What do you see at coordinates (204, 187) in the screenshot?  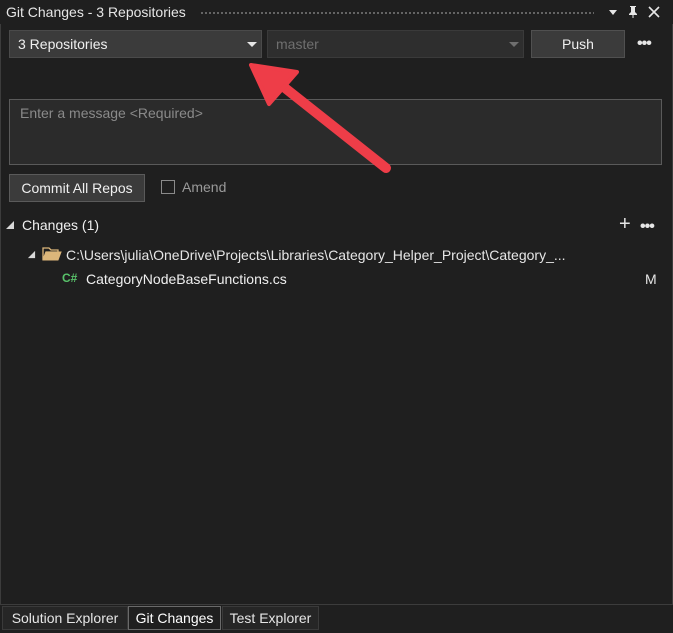 I see `amend-label: Amend` at bounding box center [204, 187].